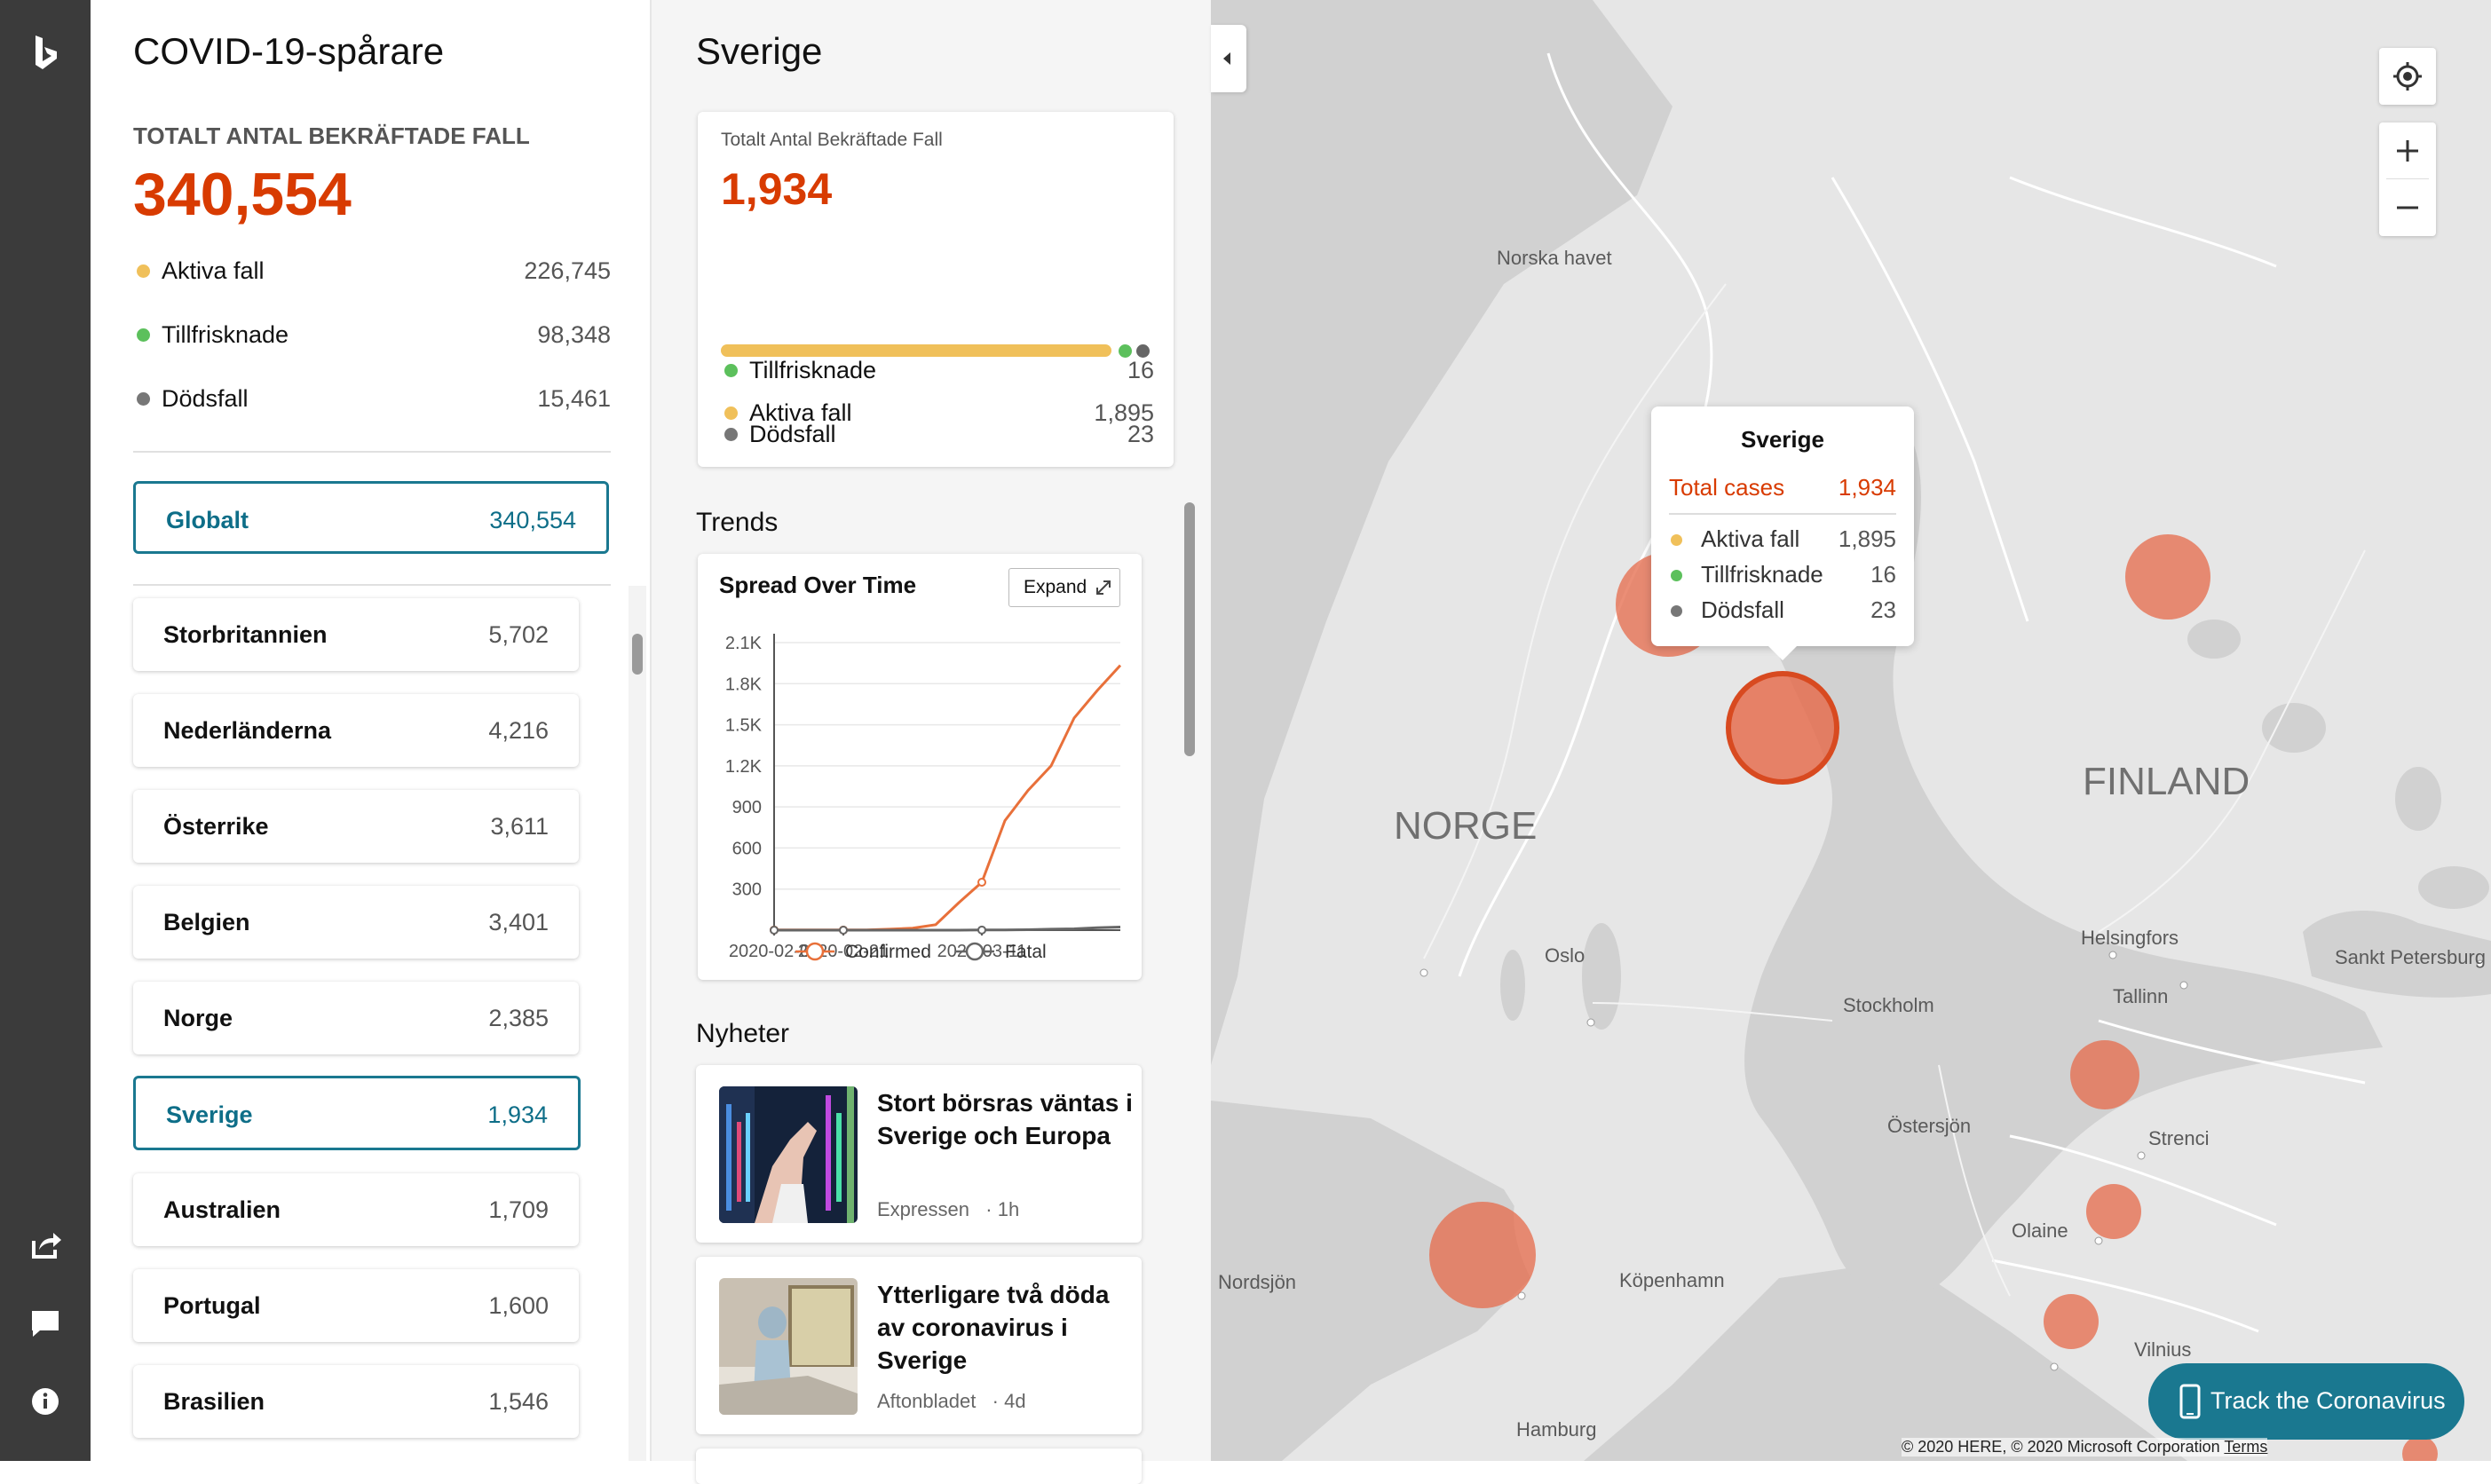 This screenshot has width=2491, height=1484. What do you see at coordinates (207, 520) in the screenshot?
I see `country-name: Globalt` at bounding box center [207, 520].